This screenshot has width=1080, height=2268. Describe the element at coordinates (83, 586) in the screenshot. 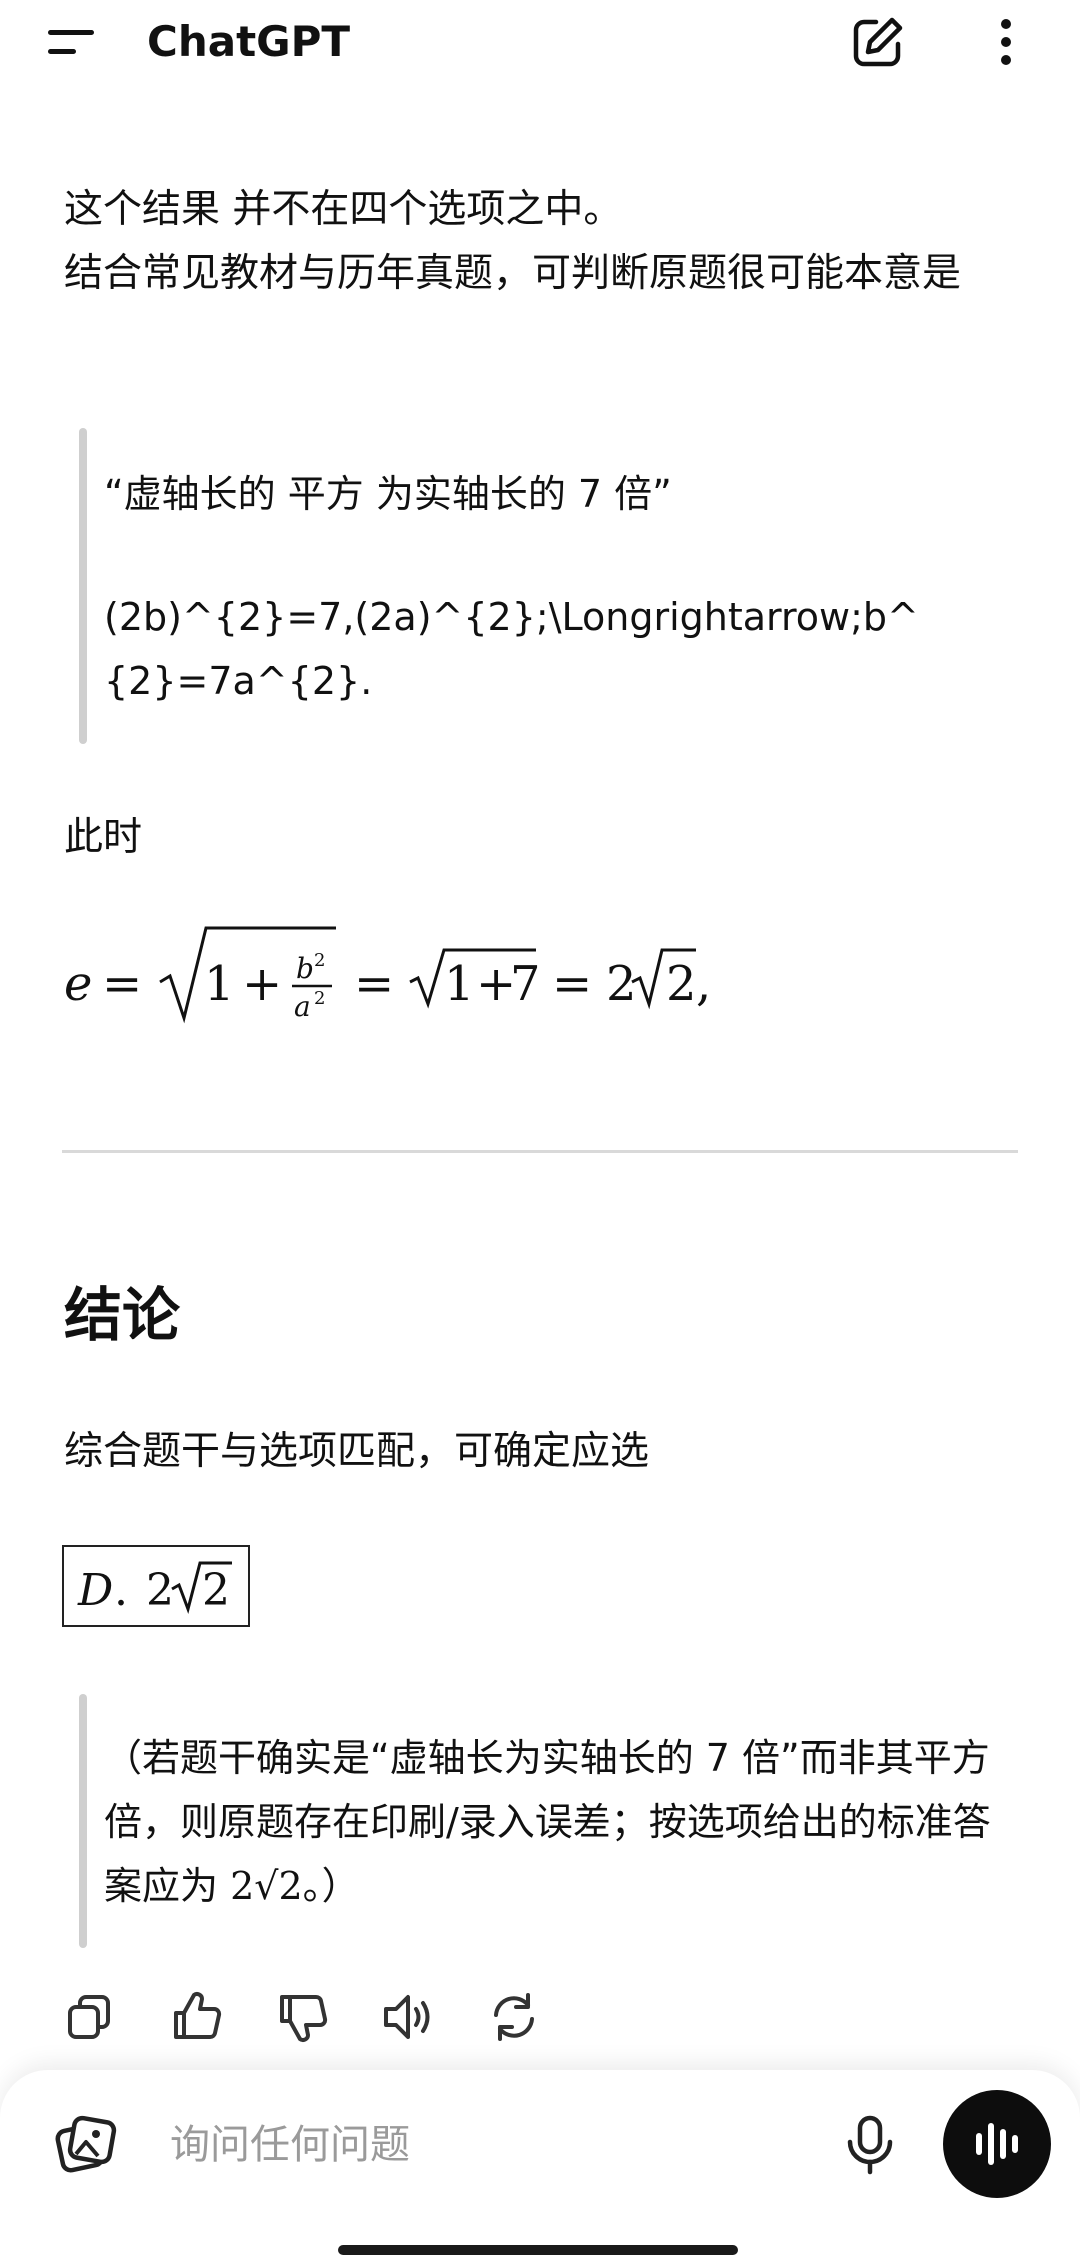

I see `quote-bar` at that location.